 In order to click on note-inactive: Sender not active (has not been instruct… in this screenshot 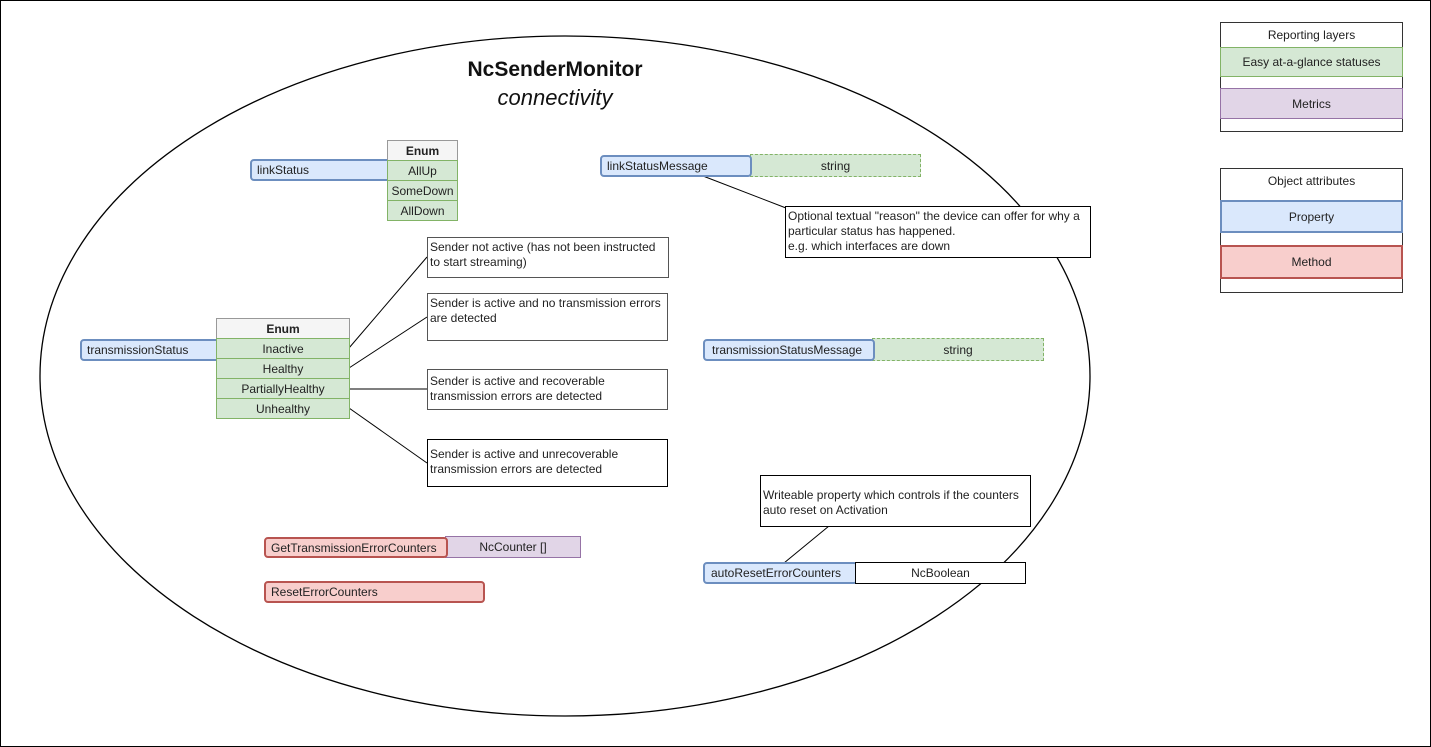, I will do `click(548, 257)`.